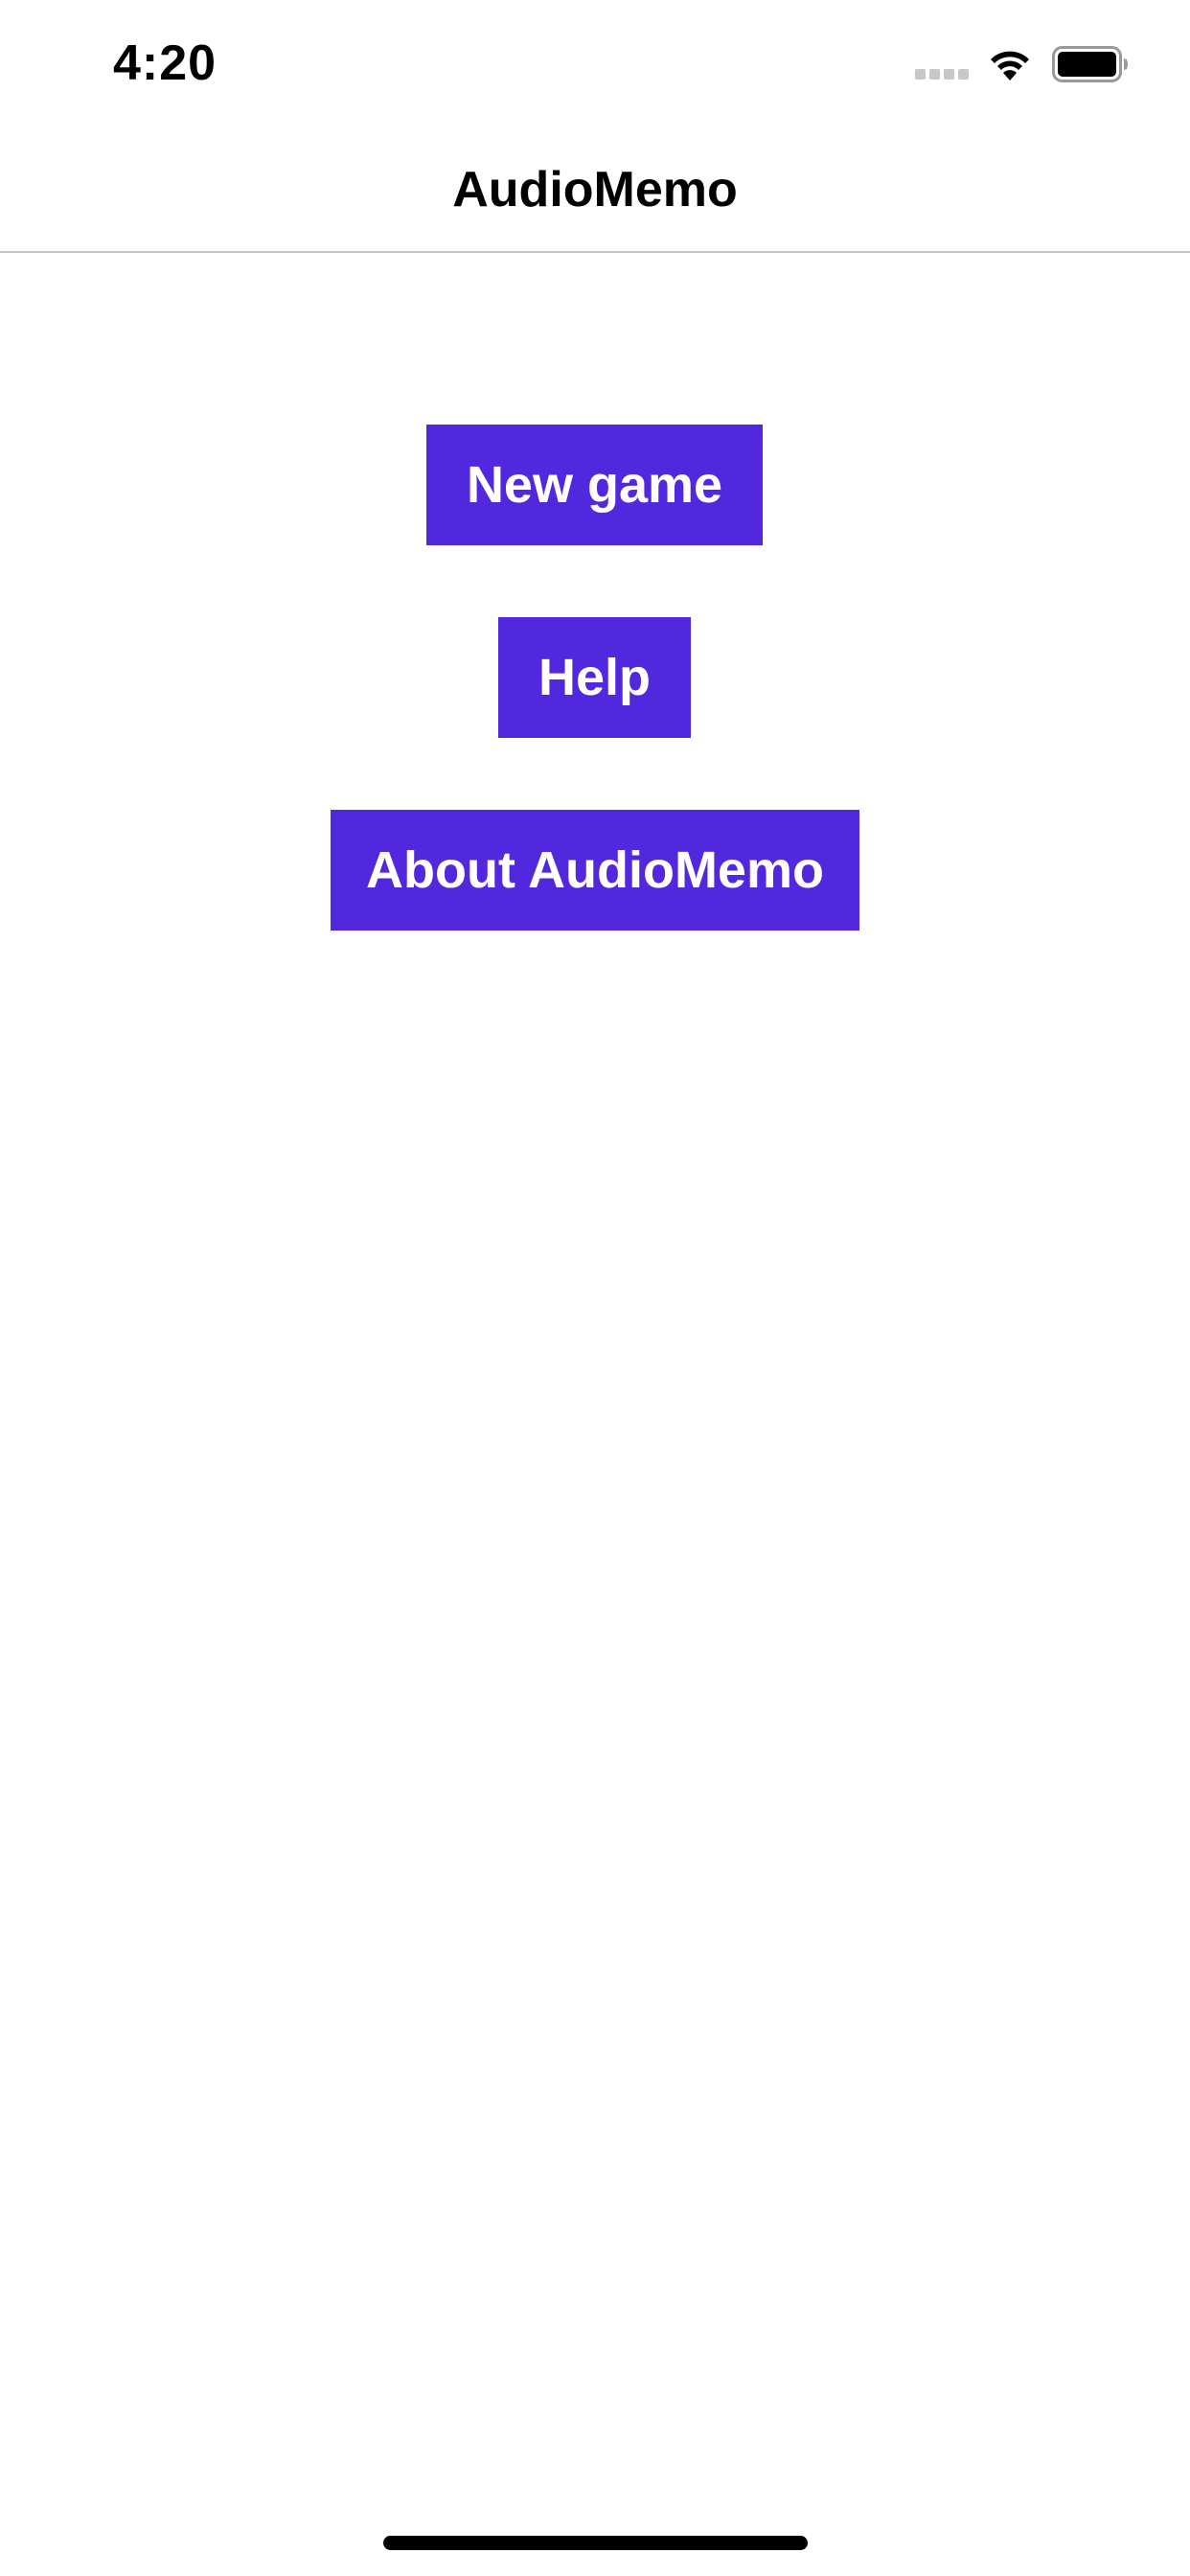 The width and height of the screenshot is (1190, 2576). Describe the element at coordinates (595, 63) in the screenshot. I see `status-bar: 4:20` at that location.